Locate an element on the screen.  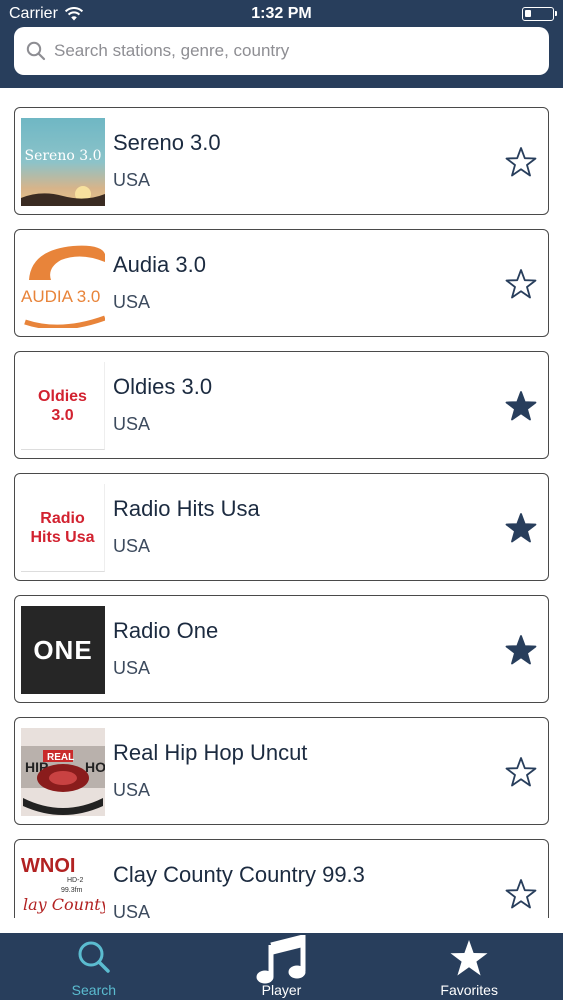
station-logo: Radio Hits Usa is located at coordinates (63, 528).